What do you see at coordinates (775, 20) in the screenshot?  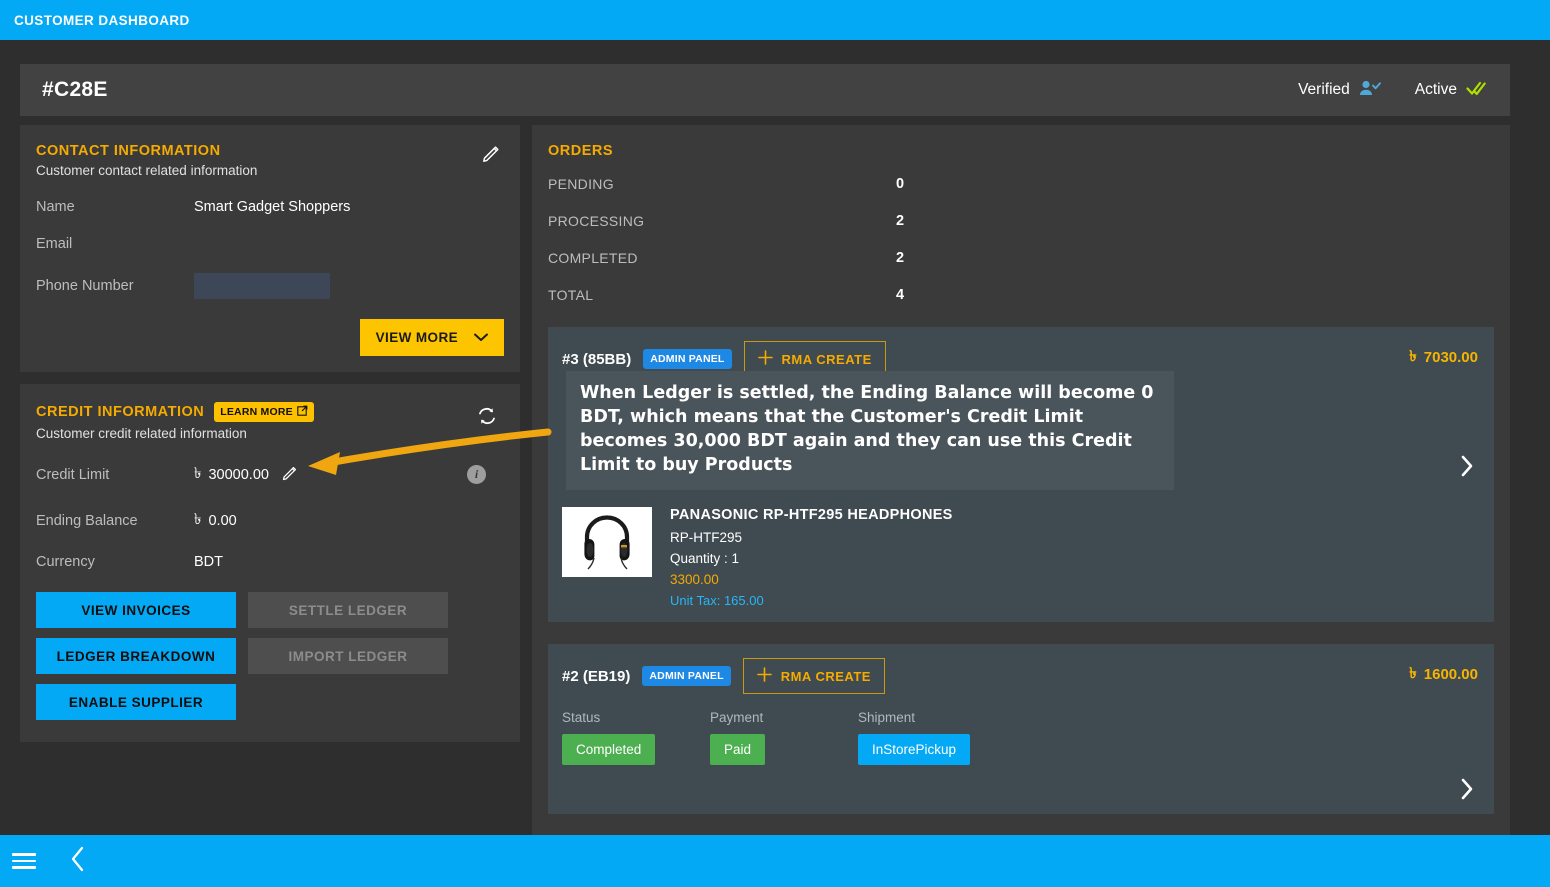 I see `top-app-bar: CUSTOMER DASHBOARD` at bounding box center [775, 20].